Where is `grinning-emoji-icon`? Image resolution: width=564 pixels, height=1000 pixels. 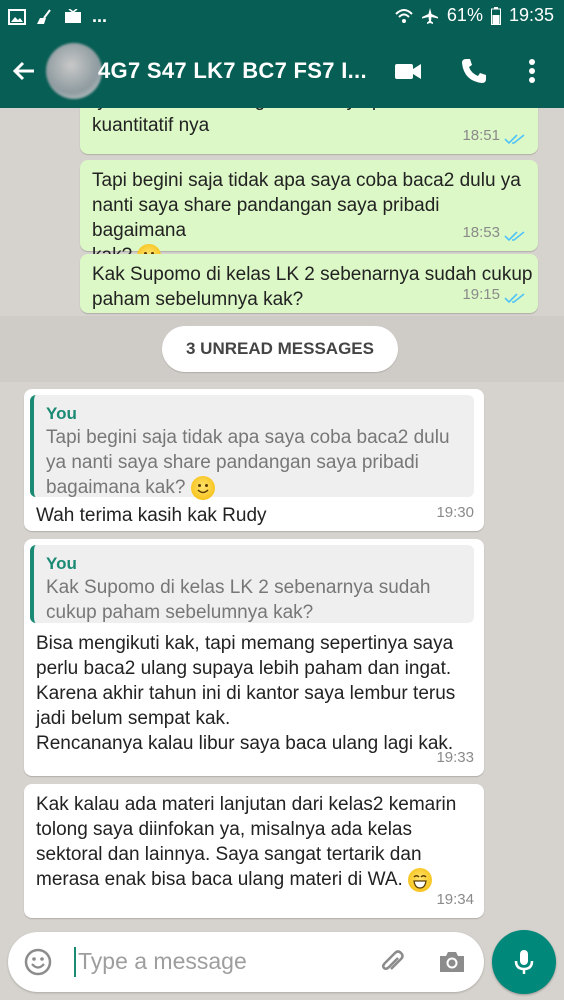 grinning-emoji-icon is located at coordinates (420, 879).